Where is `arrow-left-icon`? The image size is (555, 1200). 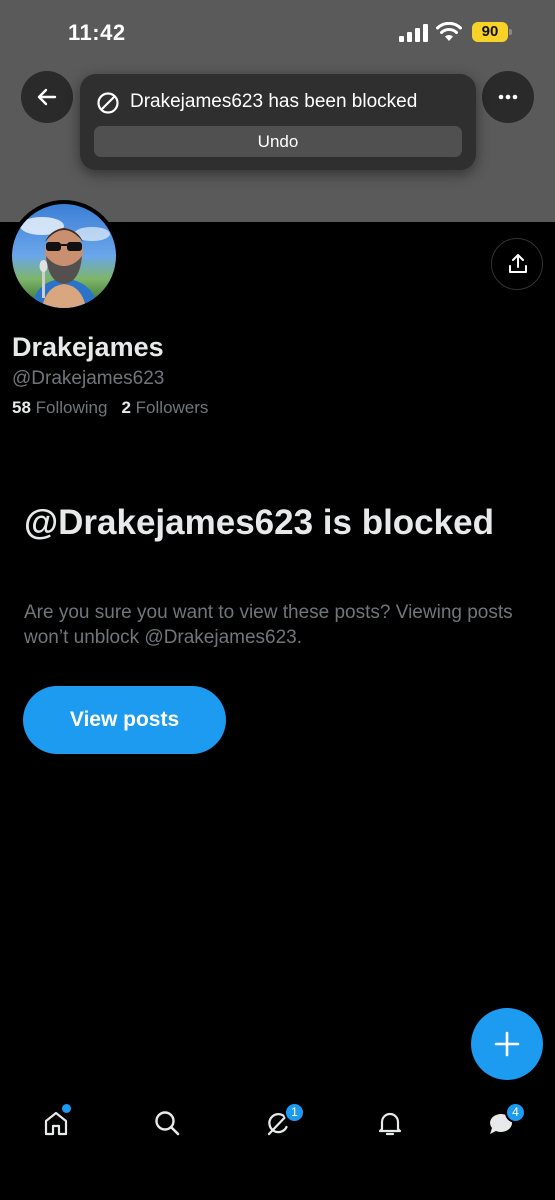
arrow-left-icon is located at coordinates (47, 97).